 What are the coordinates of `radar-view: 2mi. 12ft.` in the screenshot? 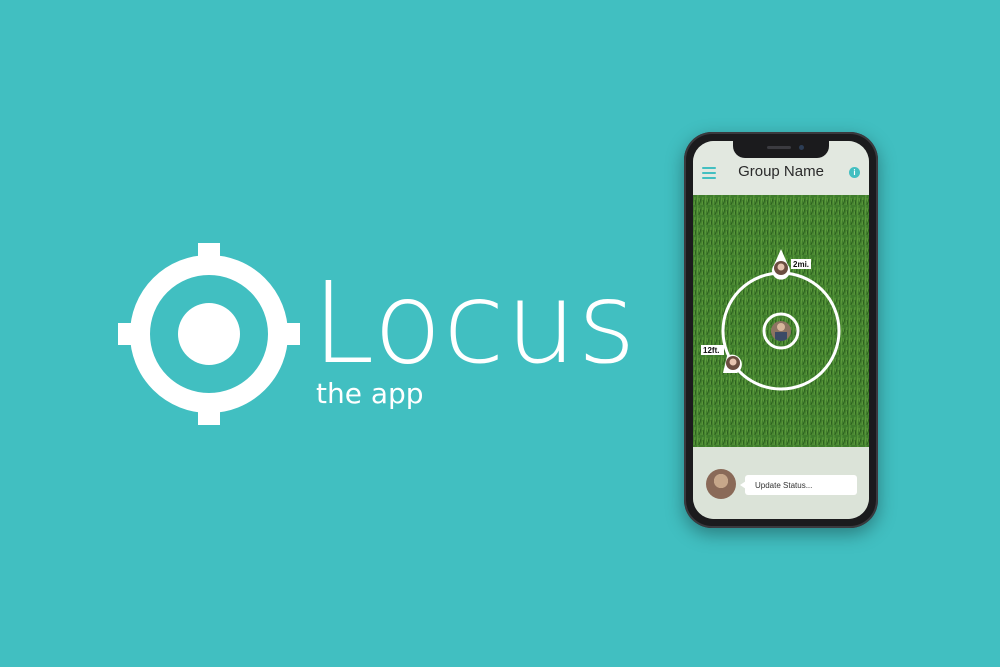 It's located at (781, 321).